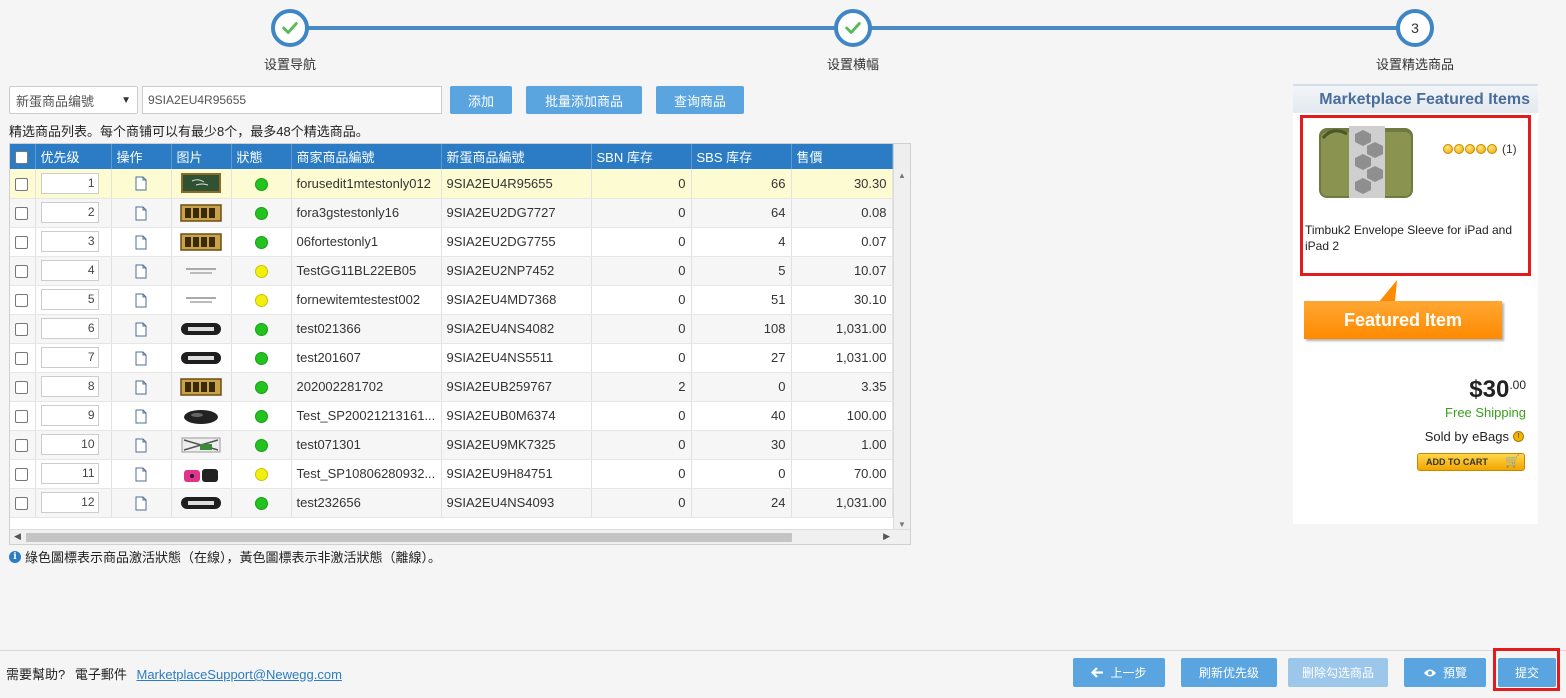 Image resolution: width=1566 pixels, height=698 pixels. I want to click on priority-input: 10, so click(69, 444).